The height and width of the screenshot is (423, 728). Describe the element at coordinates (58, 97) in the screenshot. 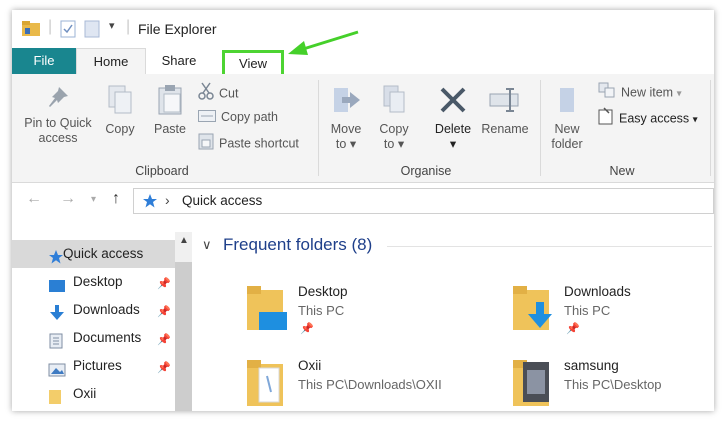

I see `pin-icon` at that location.